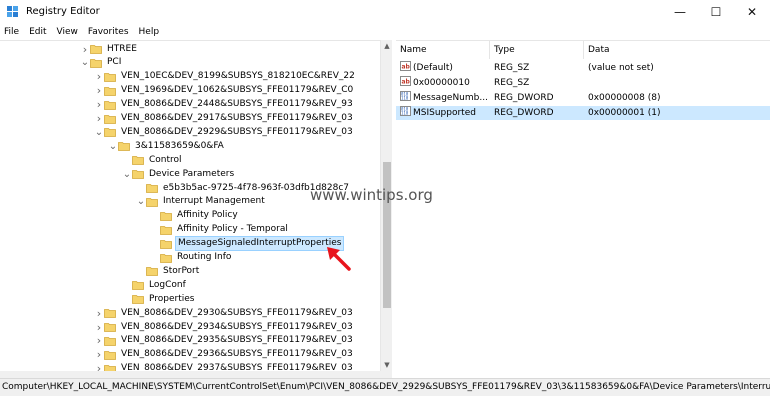 This screenshot has height=396, width=770. Describe the element at coordinates (433, 68) in the screenshot. I see `value-name: (Default)` at that location.